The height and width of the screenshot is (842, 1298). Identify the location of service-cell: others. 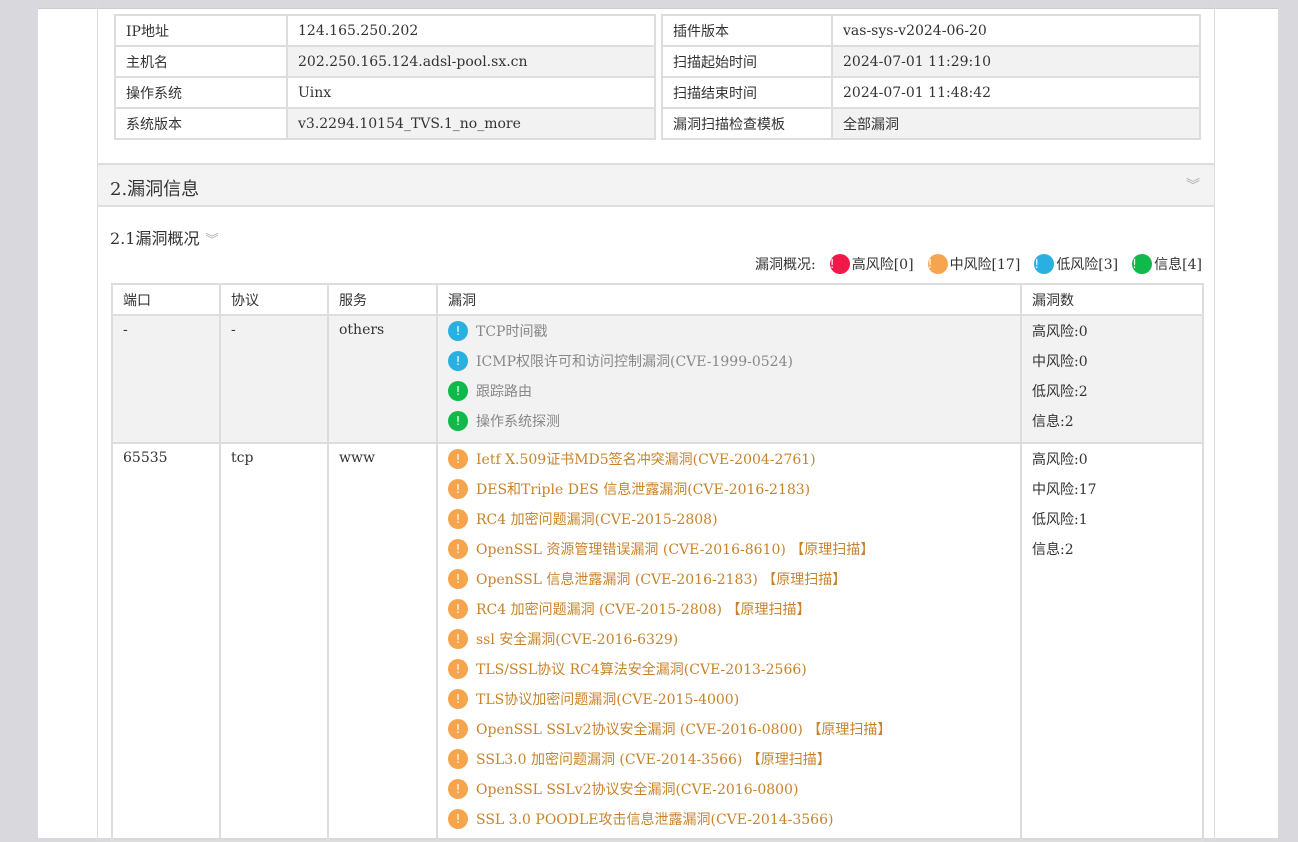
(382, 379).